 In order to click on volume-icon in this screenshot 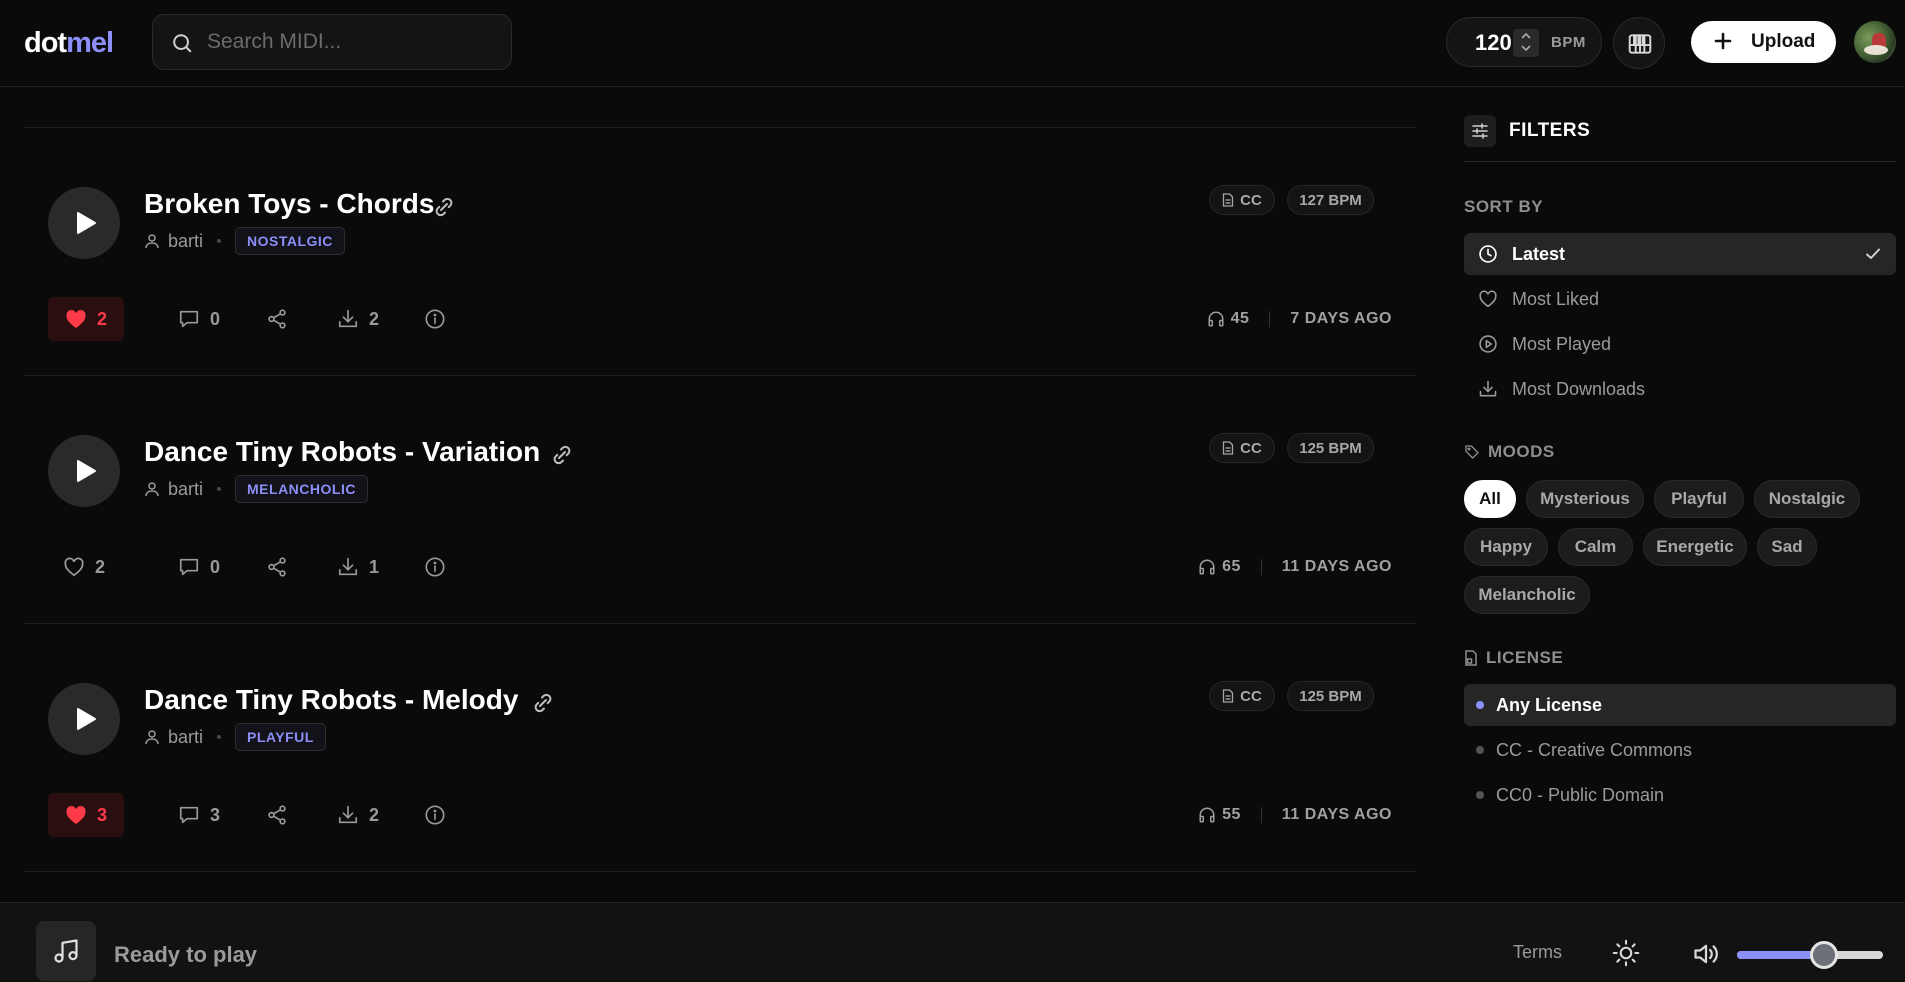, I will do `click(1706, 954)`.